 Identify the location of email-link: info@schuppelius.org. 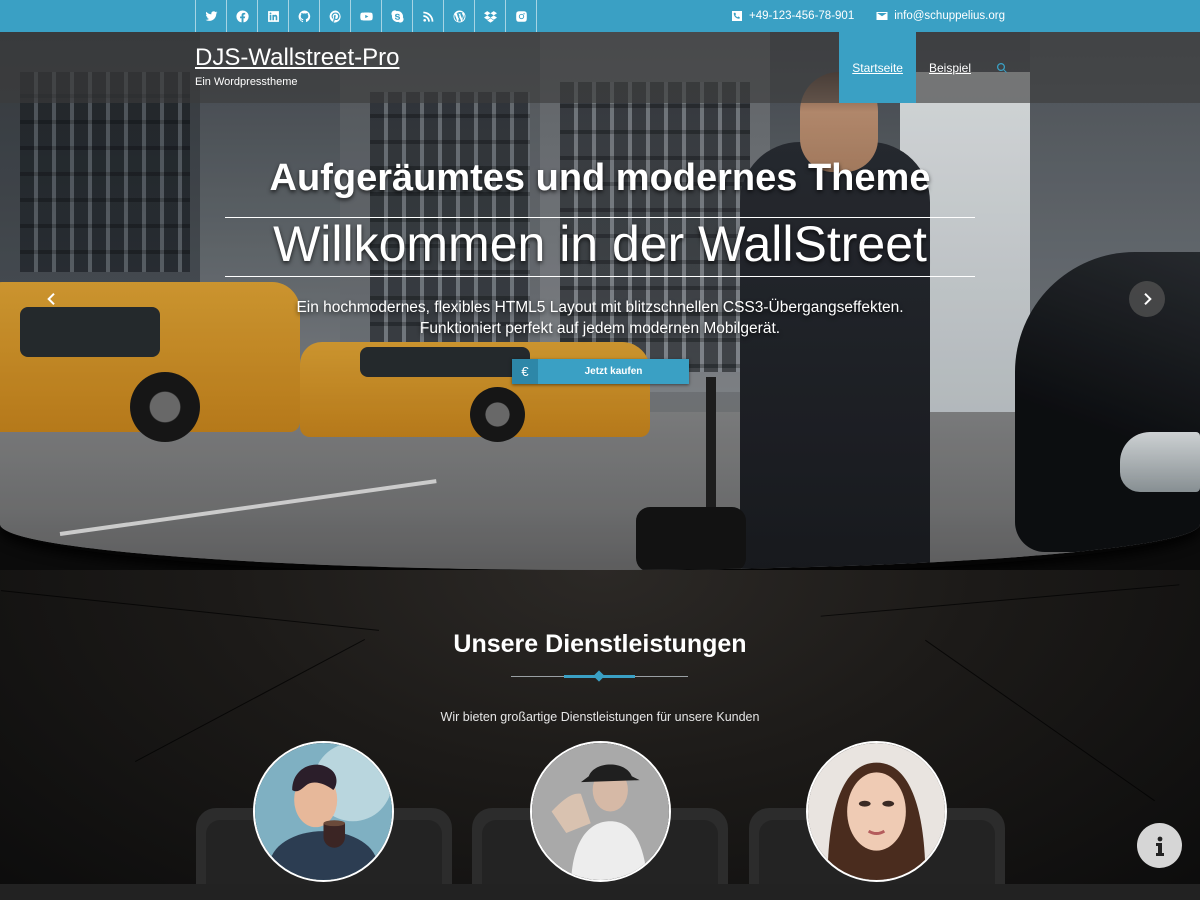
(940, 16).